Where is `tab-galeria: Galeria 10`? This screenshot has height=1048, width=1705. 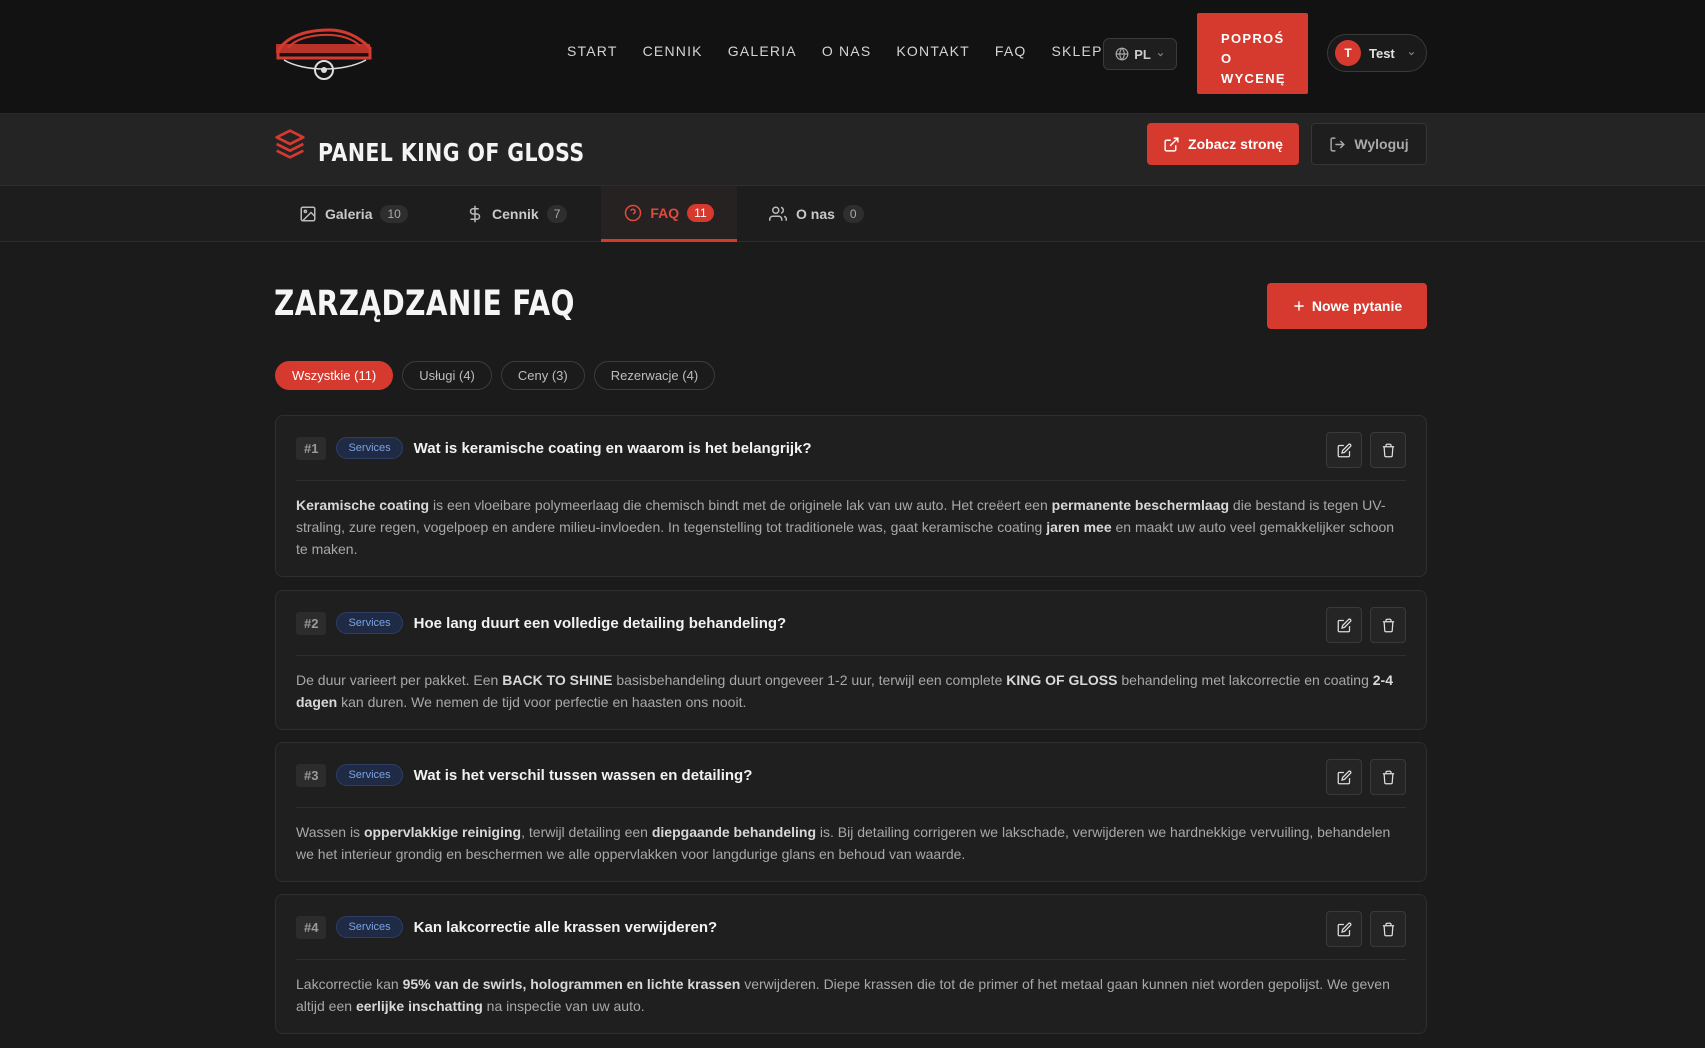 tab-galeria: Galeria 10 is located at coordinates (353, 214).